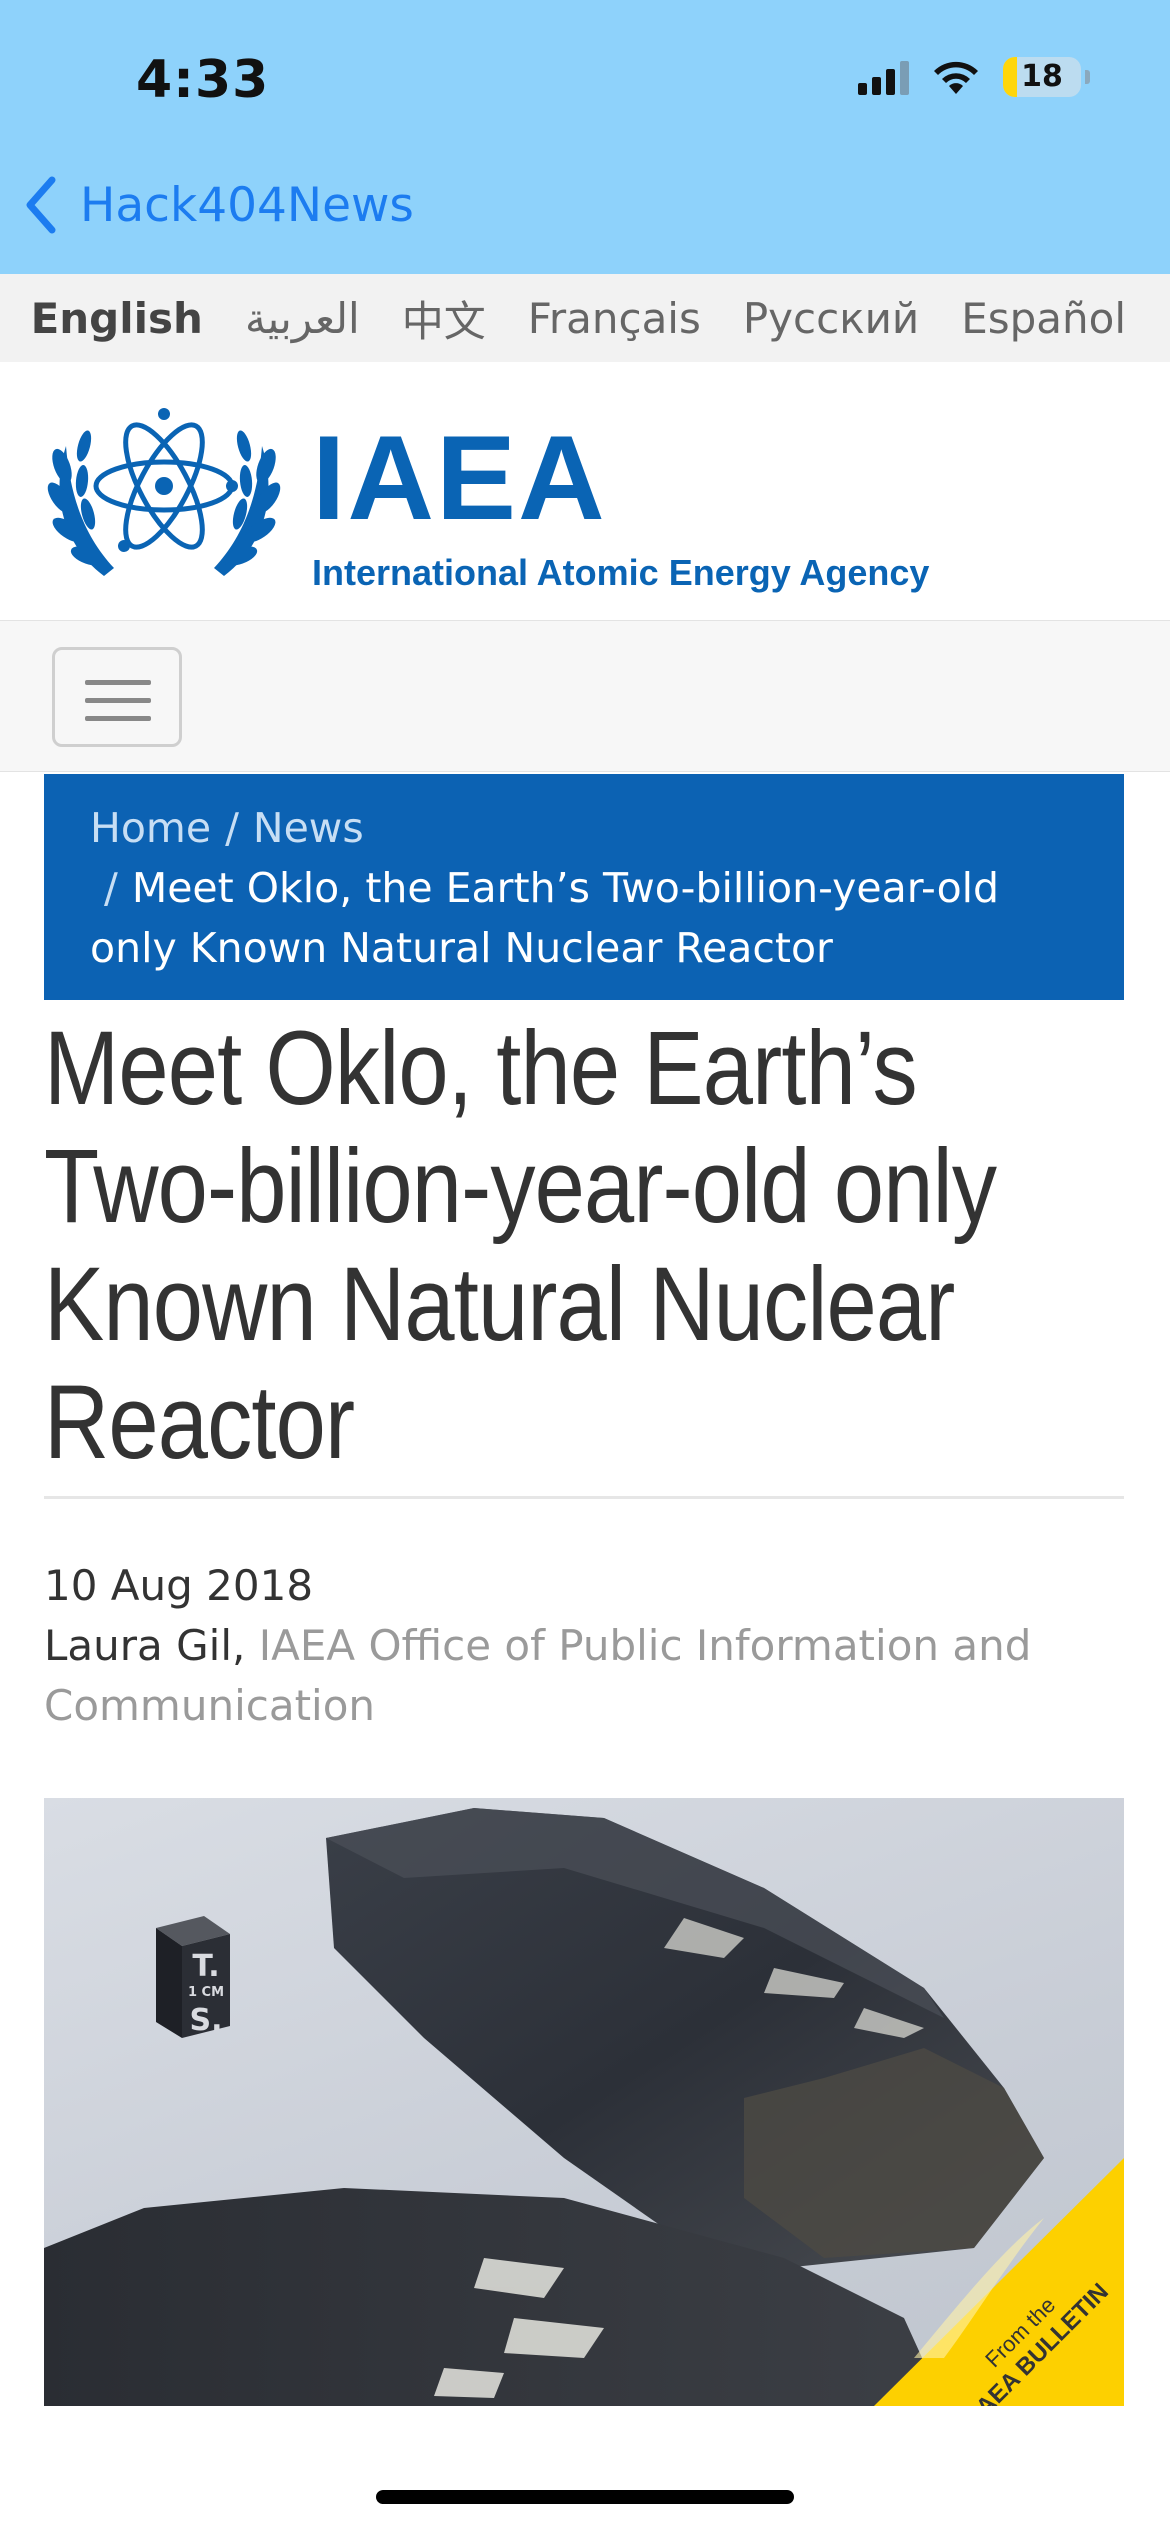 The image size is (1170, 2532). I want to click on article-author: Laura Gil,, so click(145, 1645).